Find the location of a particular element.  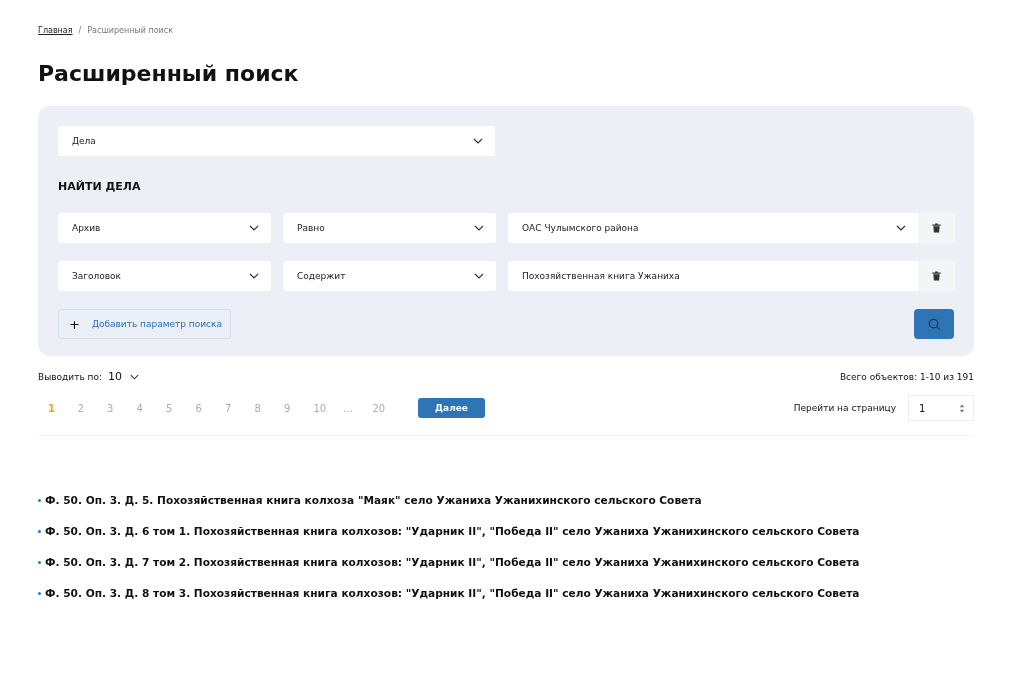

entity-select: Дела is located at coordinates (276, 141).